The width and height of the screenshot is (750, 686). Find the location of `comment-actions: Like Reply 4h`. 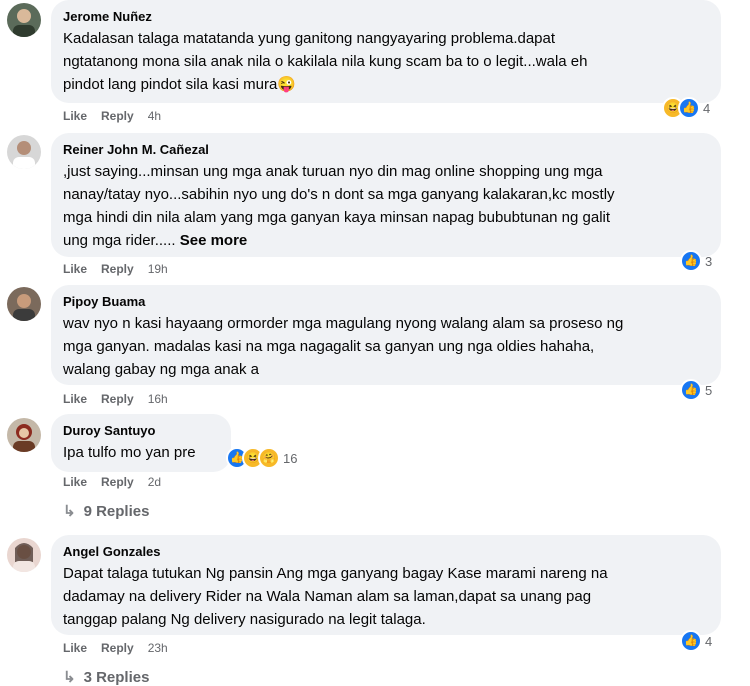

comment-actions: Like Reply 4h is located at coordinates (112, 116).